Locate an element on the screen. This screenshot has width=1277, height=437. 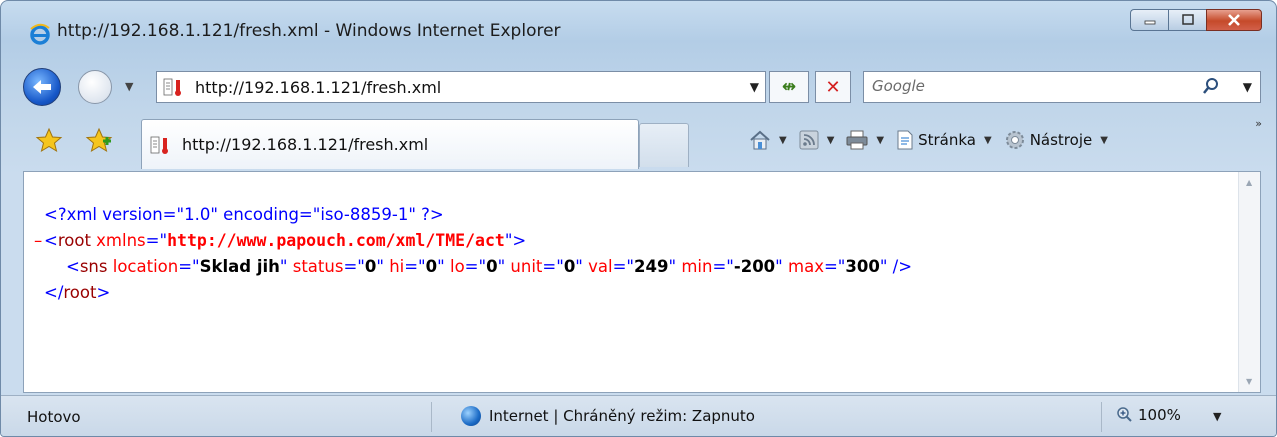
feeds-button is located at coordinates (809, 140).